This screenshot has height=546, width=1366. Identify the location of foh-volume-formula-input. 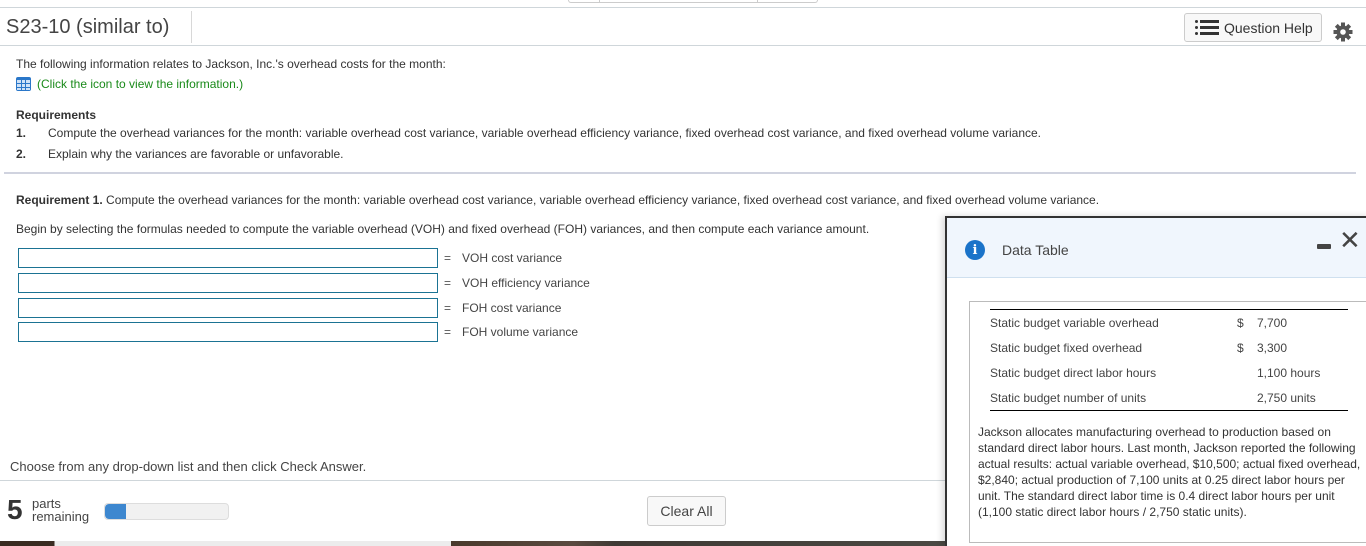
(228, 332).